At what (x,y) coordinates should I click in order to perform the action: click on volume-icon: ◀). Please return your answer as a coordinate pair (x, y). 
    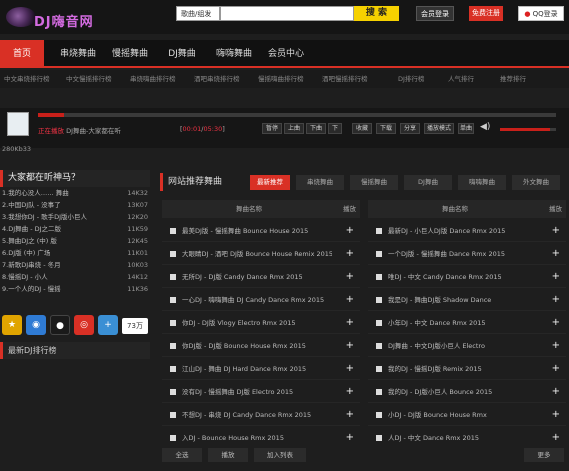
    Looking at the image, I should click on (485, 127).